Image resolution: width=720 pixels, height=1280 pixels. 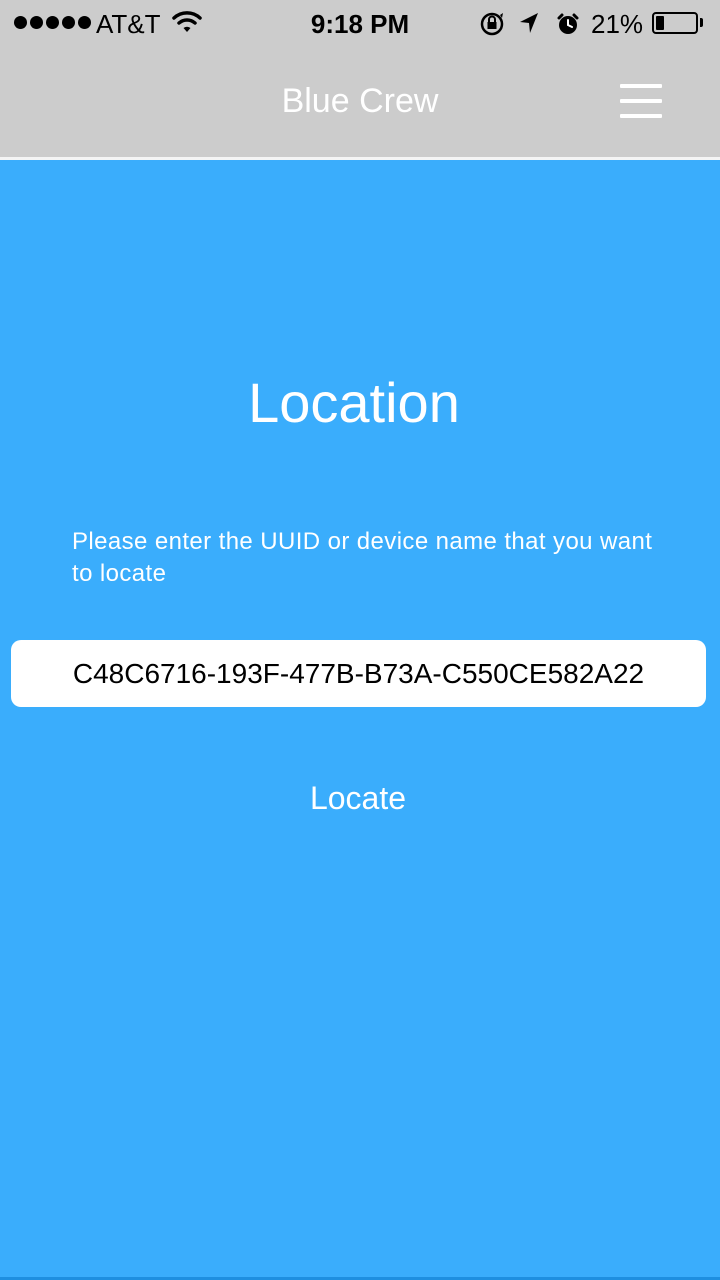 What do you see at coordinates (354, 402) in the screenshot?
I see `page-title: Location` at bounding box center [354, 402].